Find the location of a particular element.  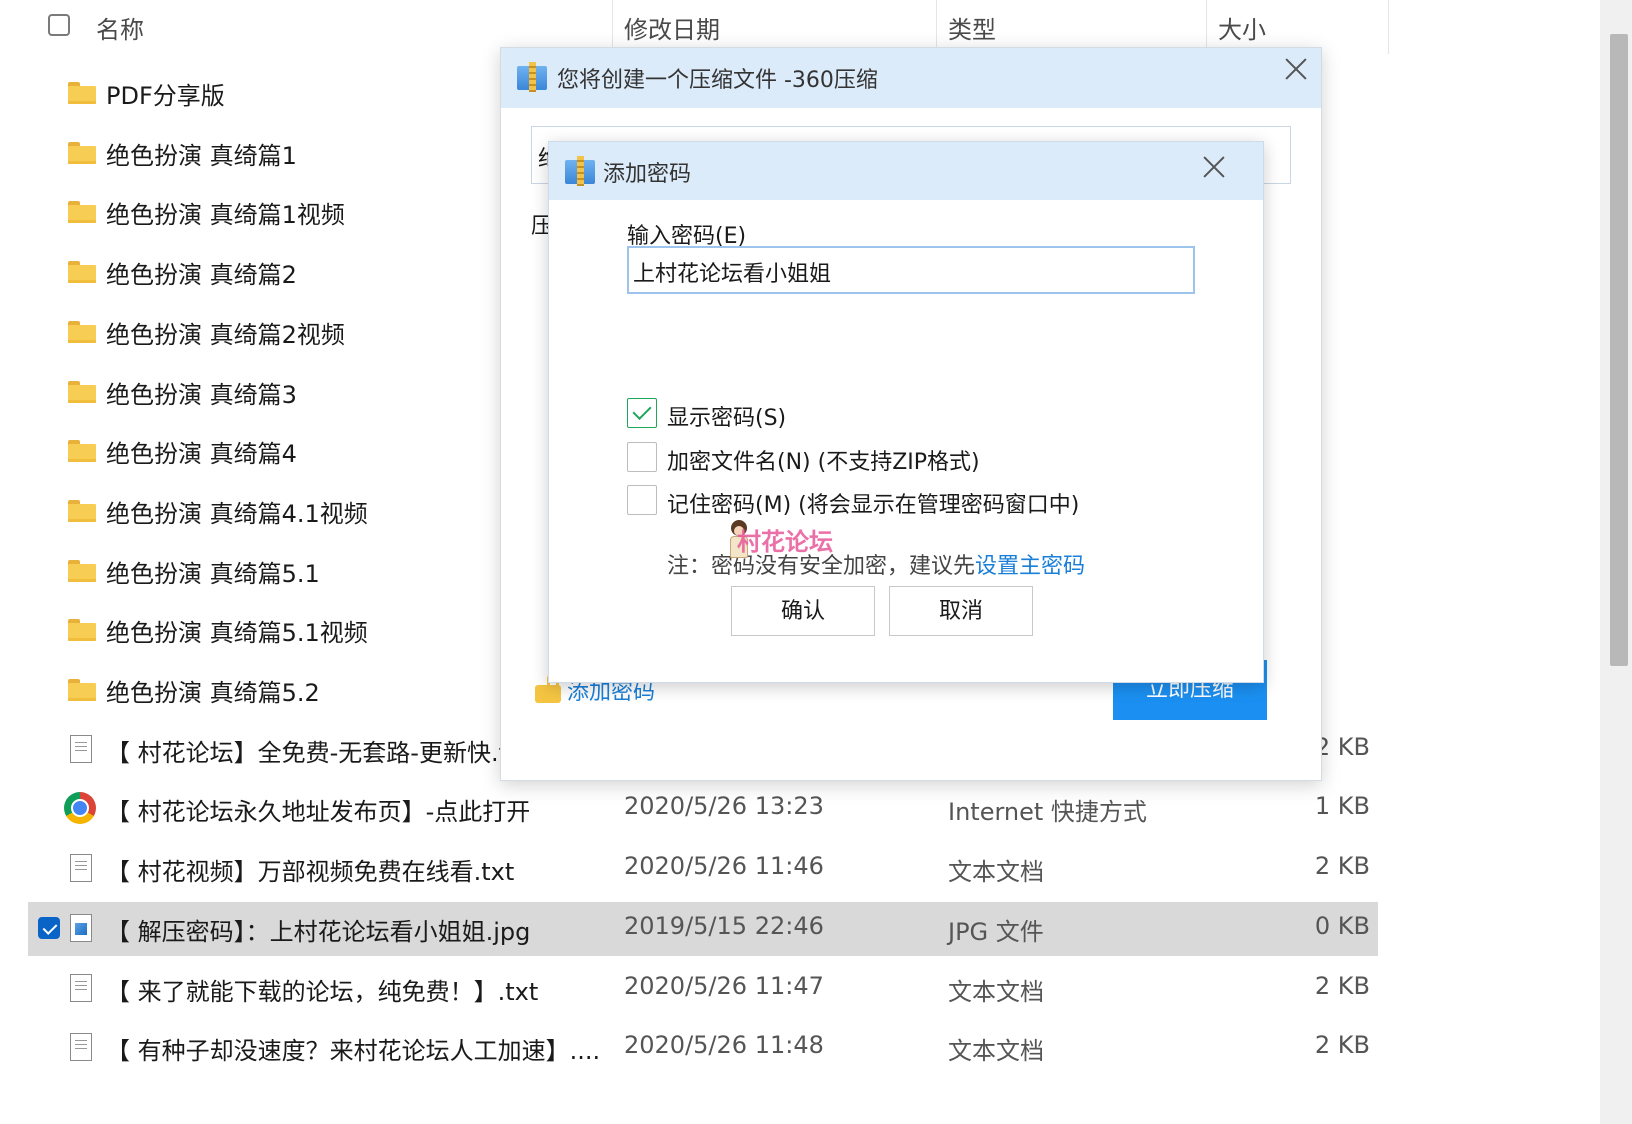

show-password-label: 显示密码(S) is located at coordinates (727, 418).